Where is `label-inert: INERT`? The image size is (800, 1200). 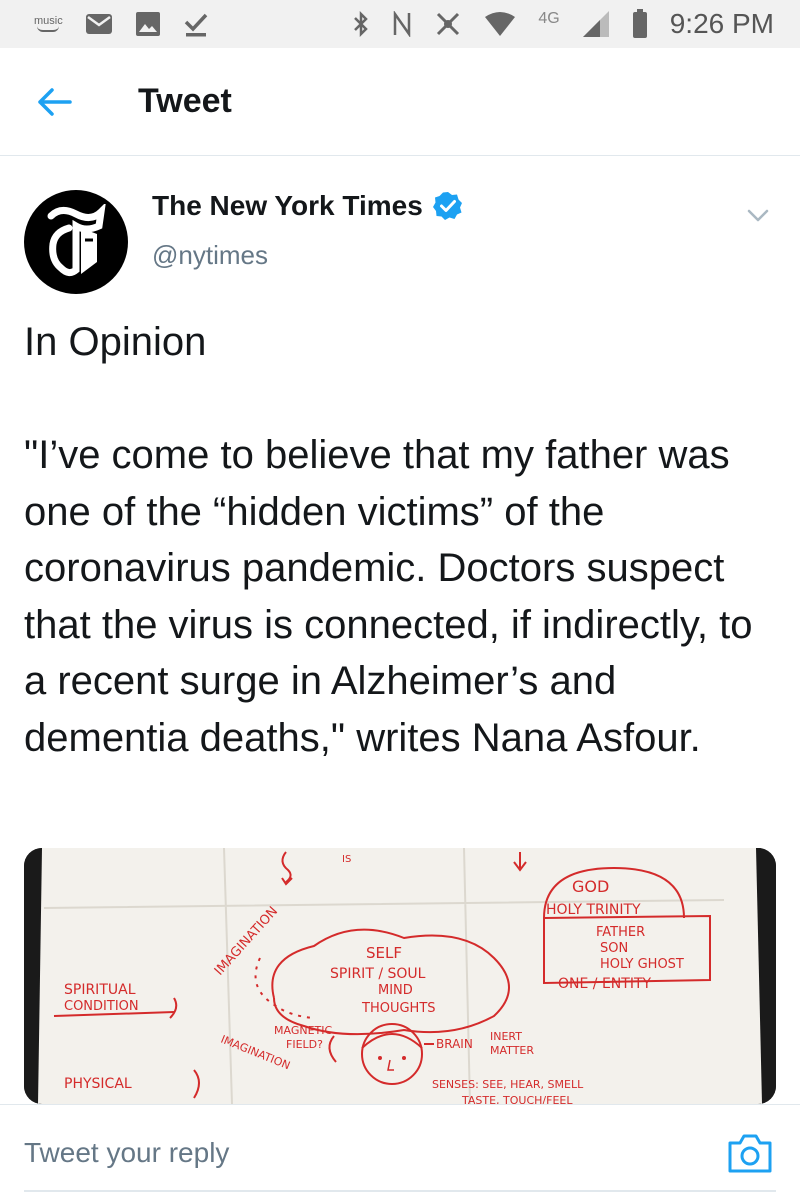
label-inert: INERT is located at coordinates (506, 1036).